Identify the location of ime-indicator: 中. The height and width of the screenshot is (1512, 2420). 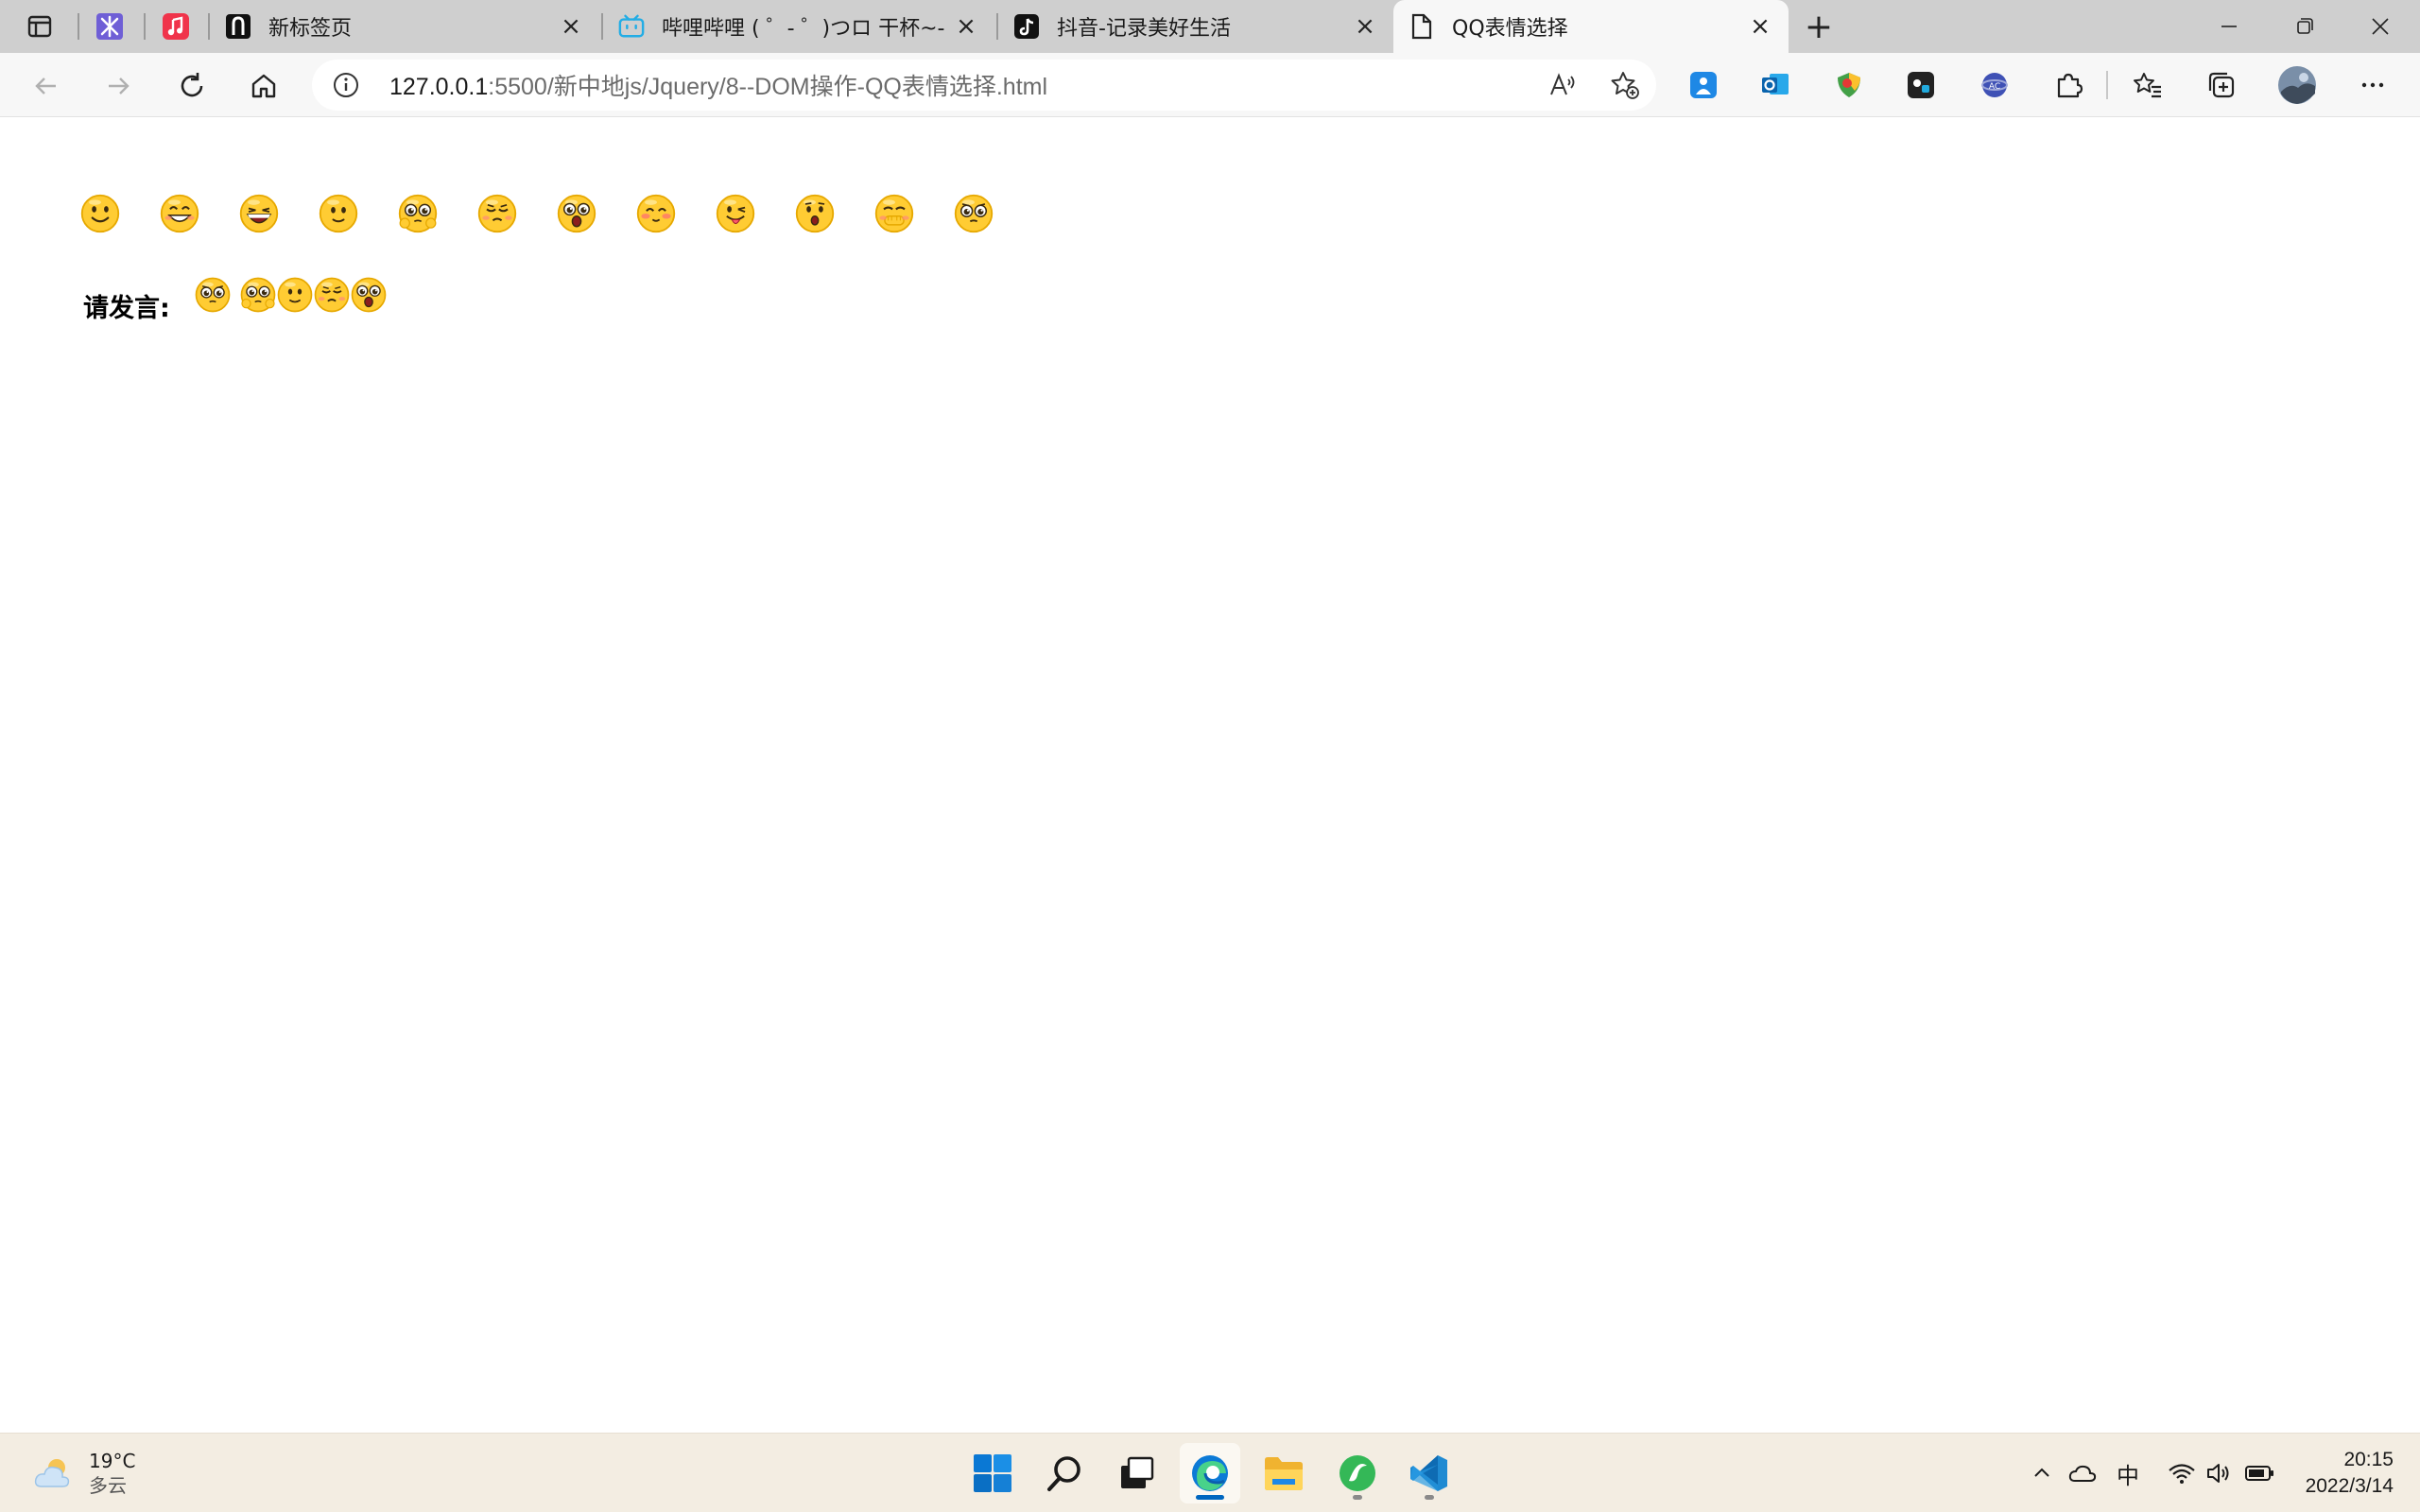
(2128, 1473).